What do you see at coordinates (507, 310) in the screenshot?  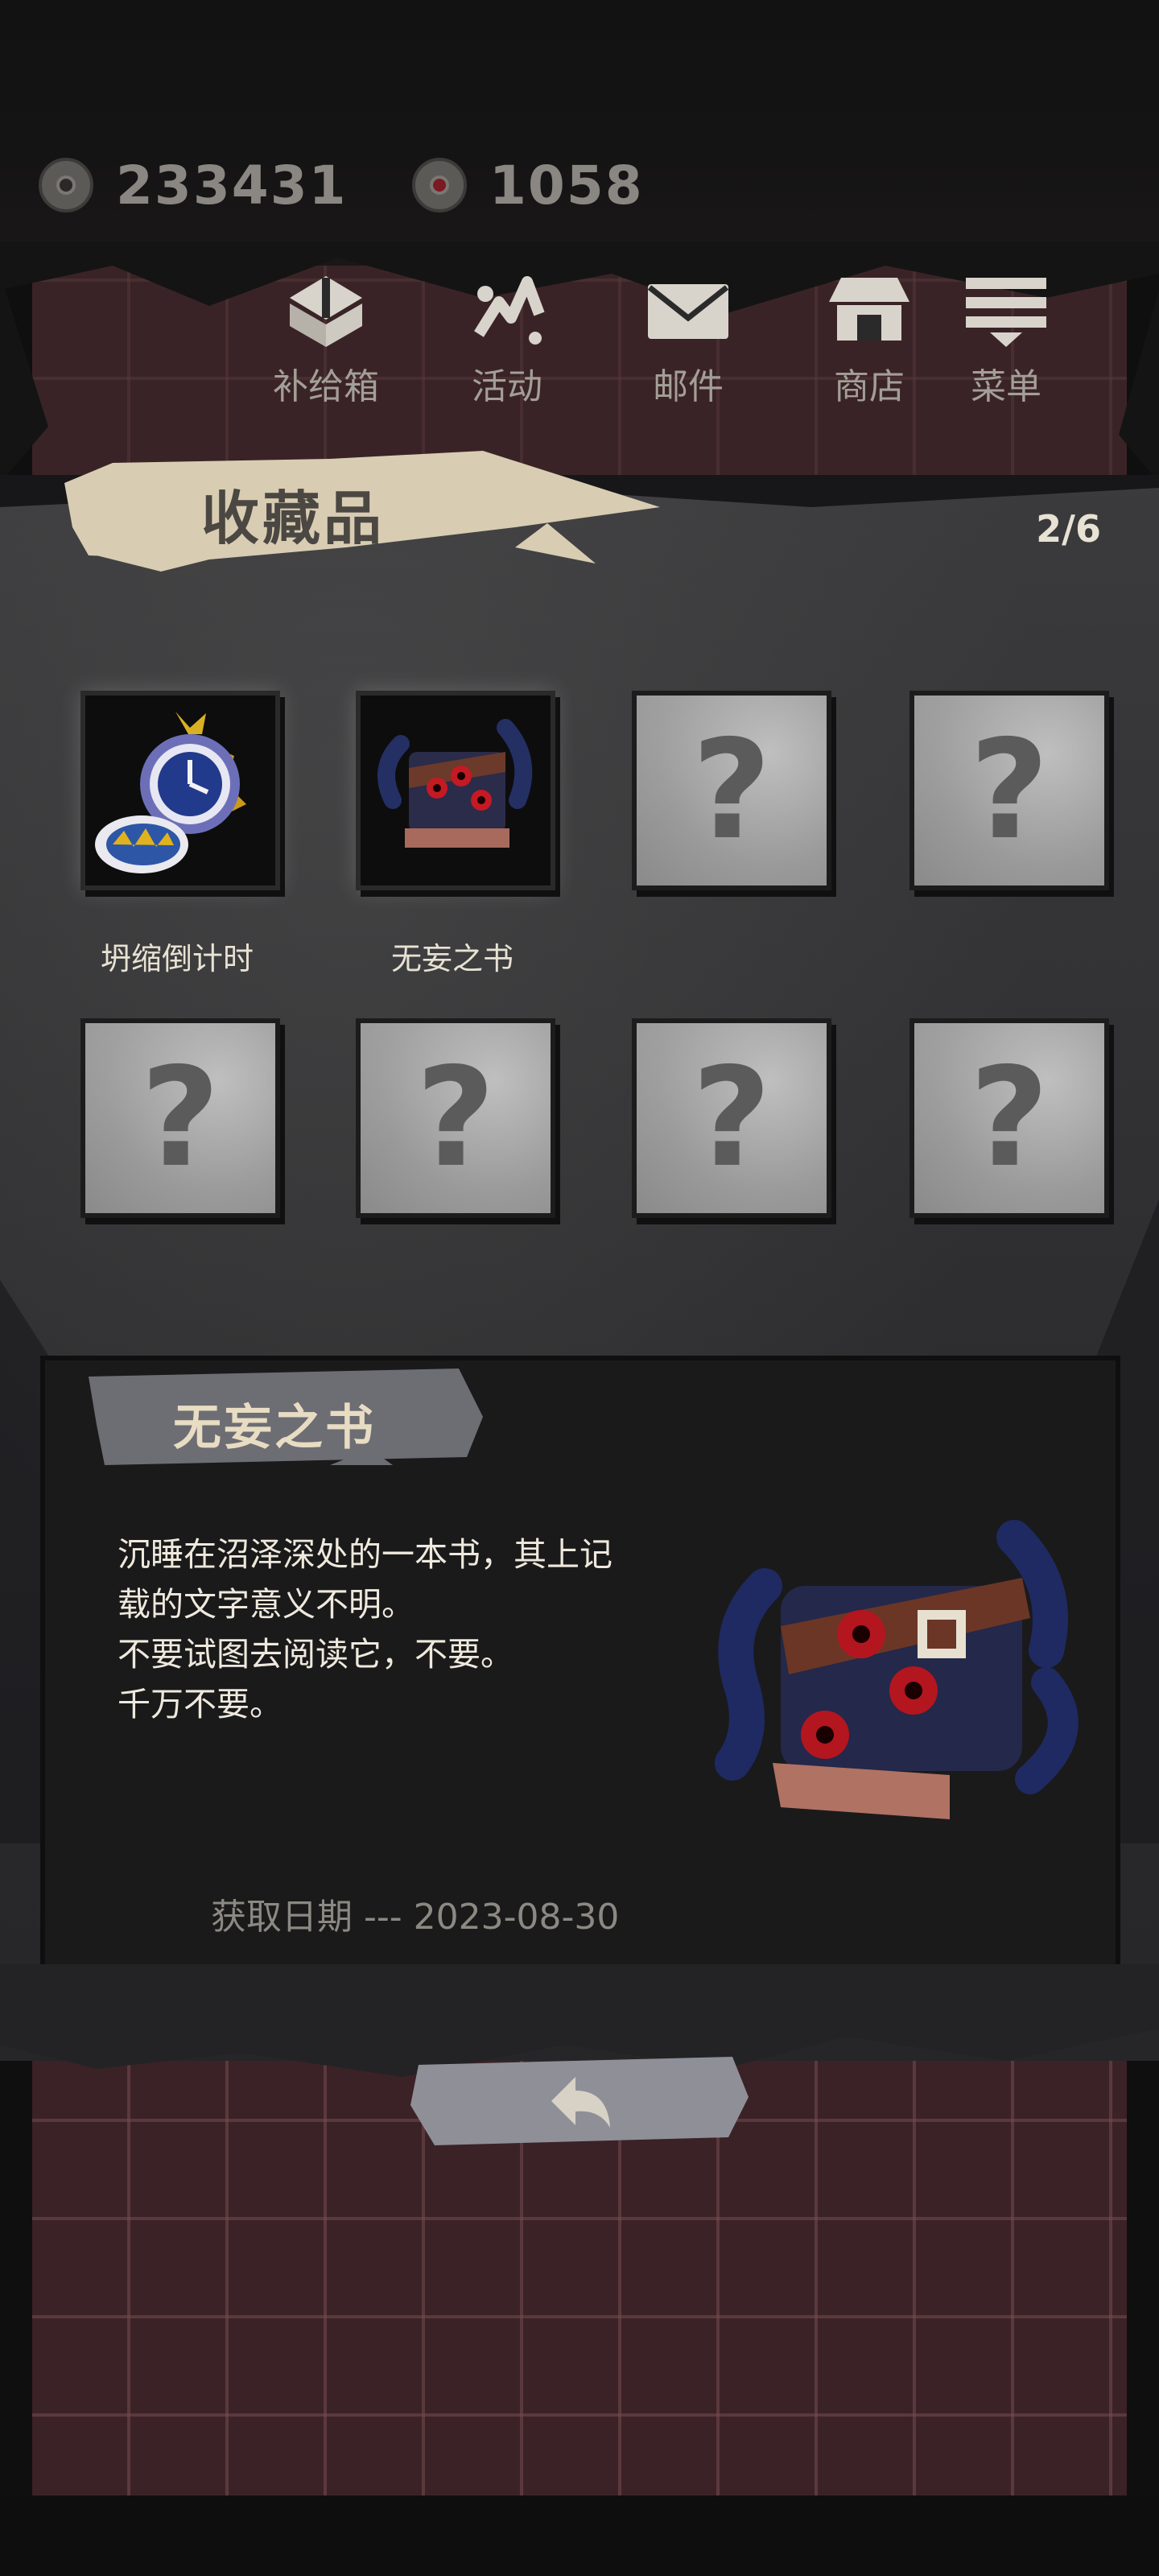 I see `activity-icon` at bounding box center [507, 310].